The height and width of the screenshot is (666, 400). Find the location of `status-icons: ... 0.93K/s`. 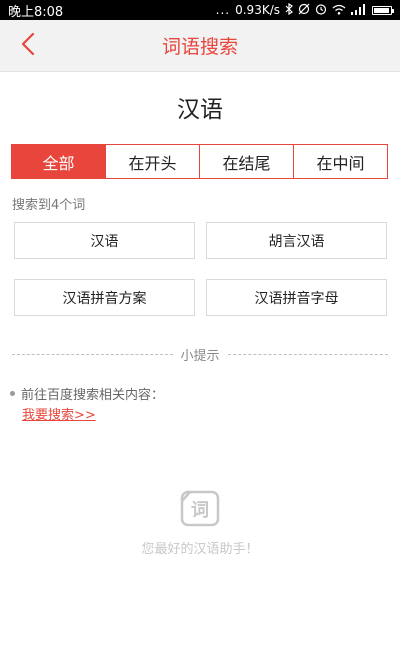

status-icons: ... 0.93K/s is located at coordinates (304, 9).